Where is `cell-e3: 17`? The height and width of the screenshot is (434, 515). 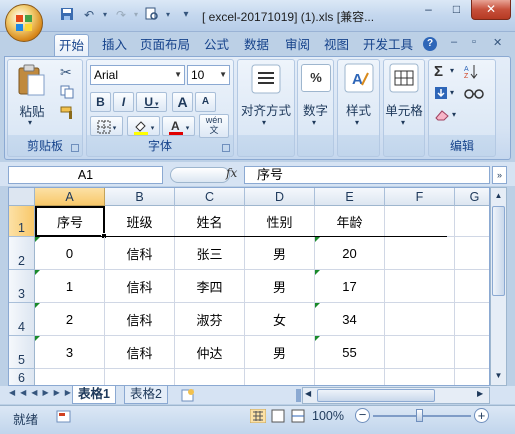 cell-e3: 17 is located at coordinates (350, 286).